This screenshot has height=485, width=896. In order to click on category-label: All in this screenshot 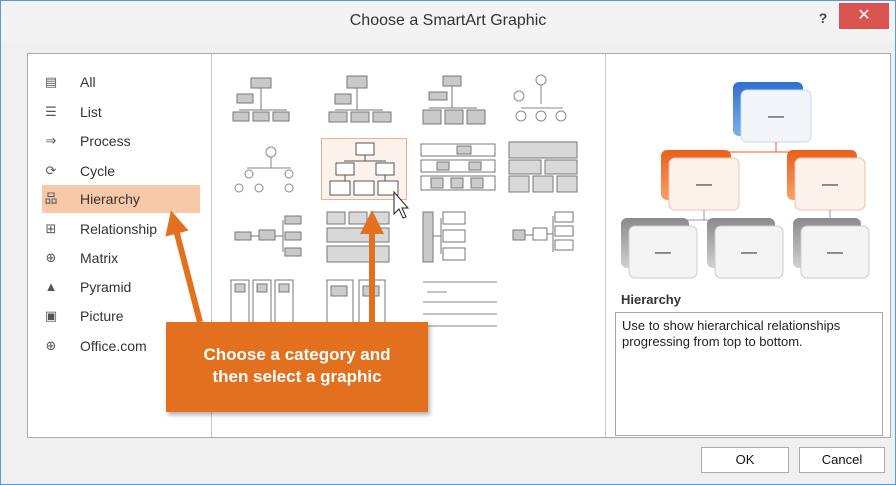, I will do `click(88, 82)`.